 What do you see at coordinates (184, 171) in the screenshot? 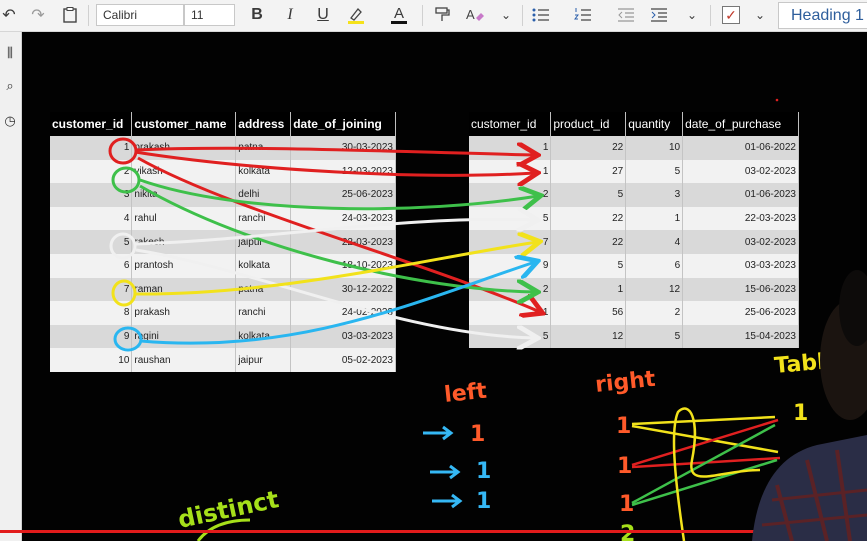
I see `table-cell: vikash` at bounding box center [184, 171].